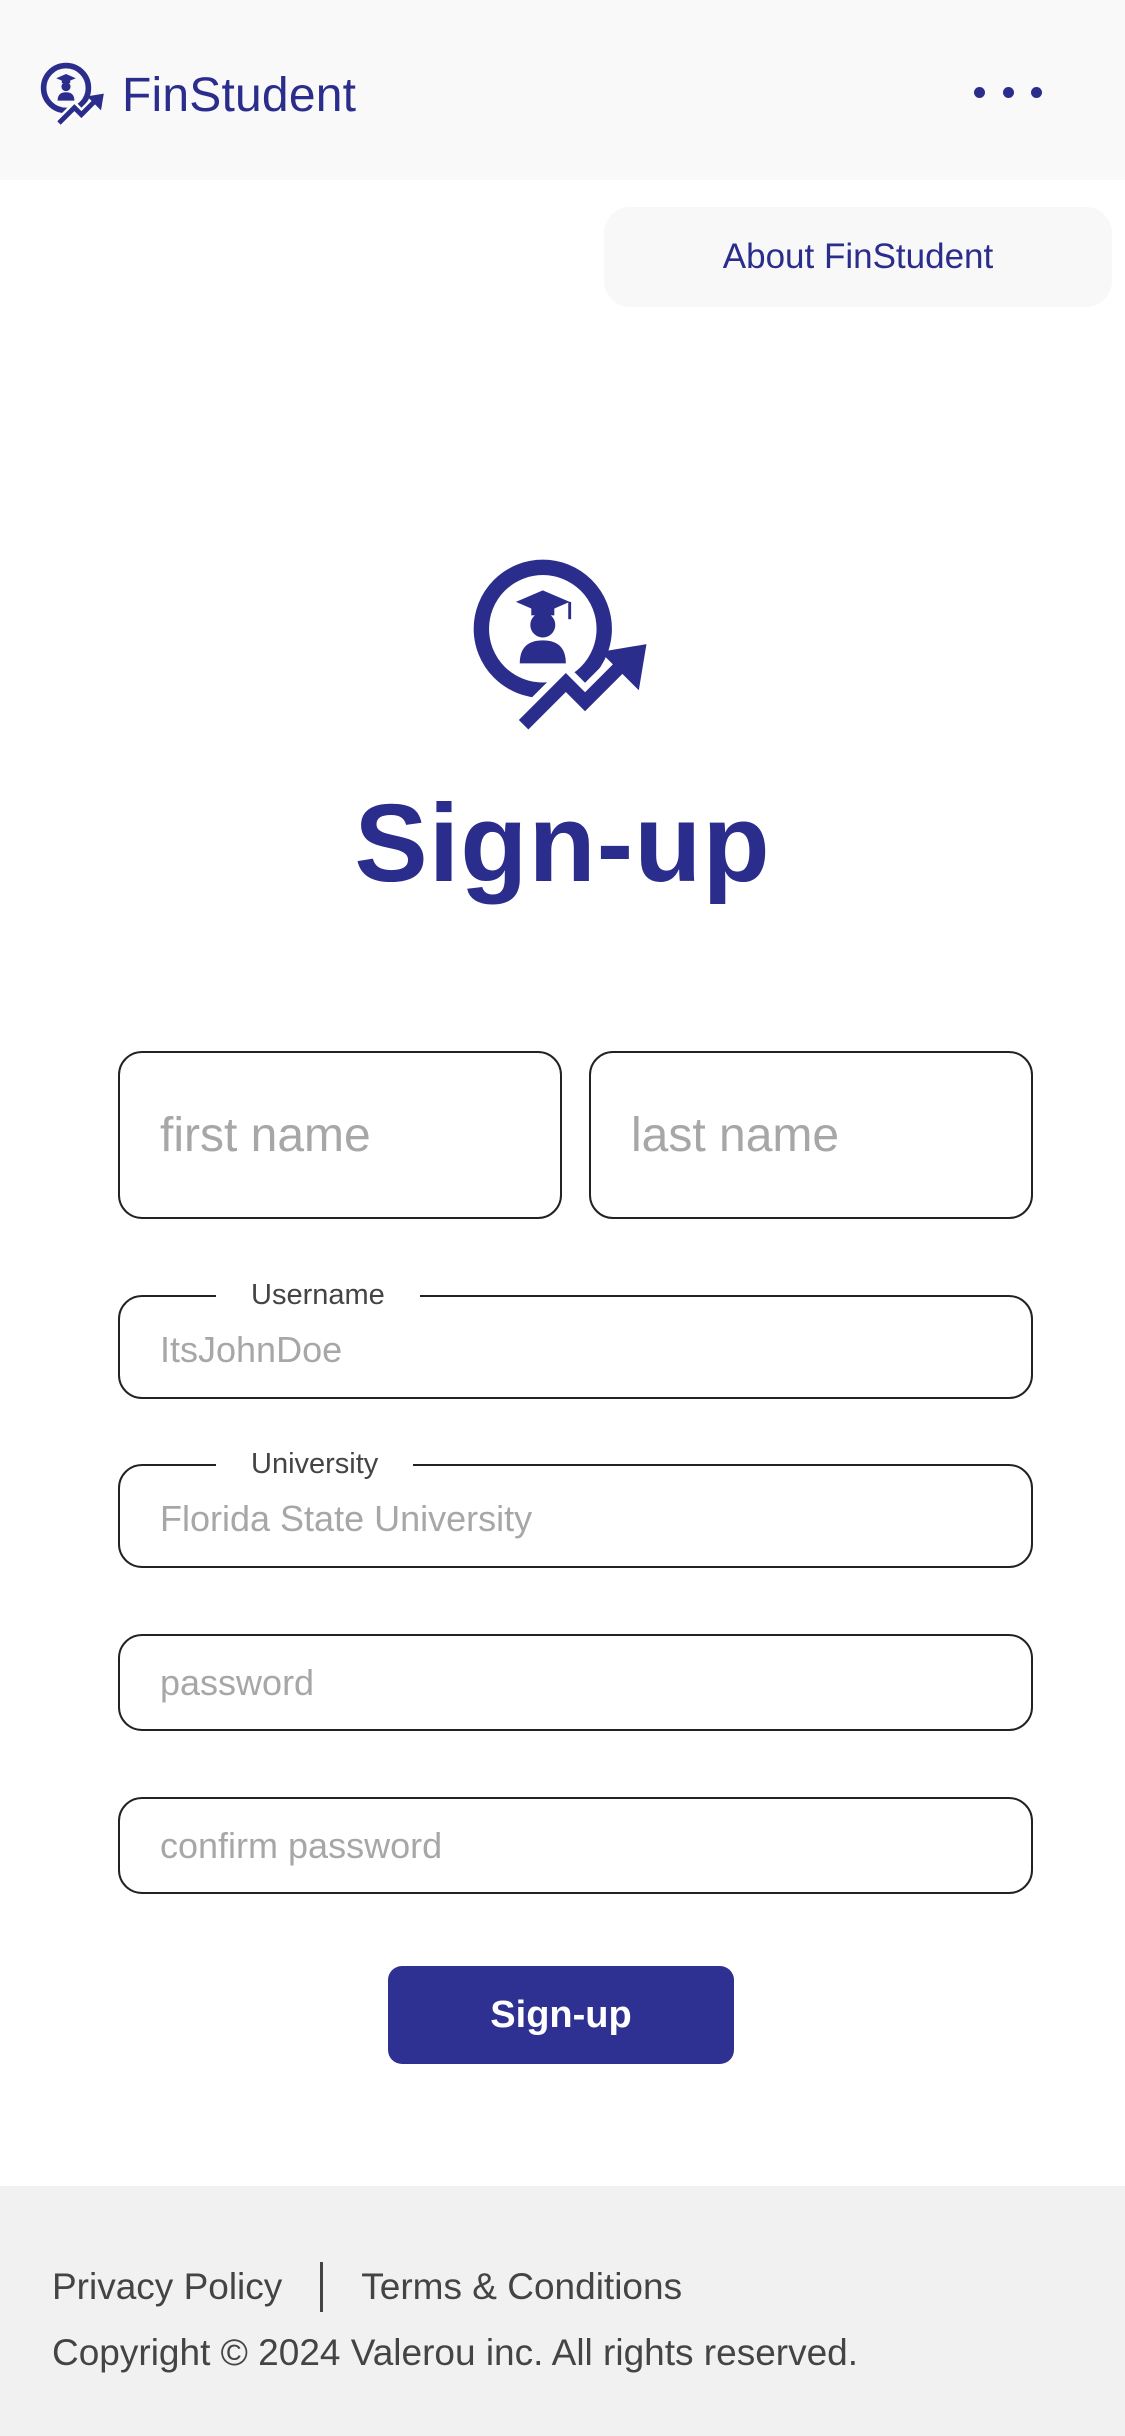 The height and width of the screenshot is (2436, 1125). I want to click on footer-links: Privacy Policy Terms & Conditions, so click(367, 2287).